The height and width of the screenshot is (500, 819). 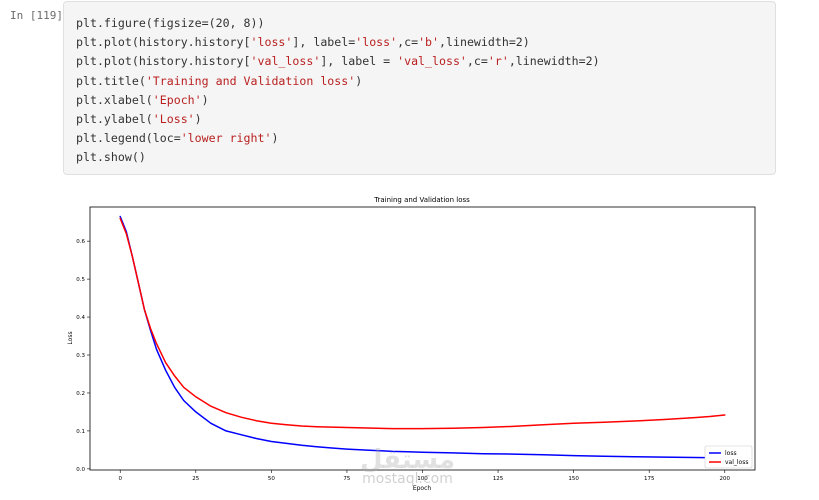 What do you see at coordinates (338, 23) in the screenshot?
I see `code-line: plt.figure(figsize=(20, 8))` at bounding box center [338, 23].